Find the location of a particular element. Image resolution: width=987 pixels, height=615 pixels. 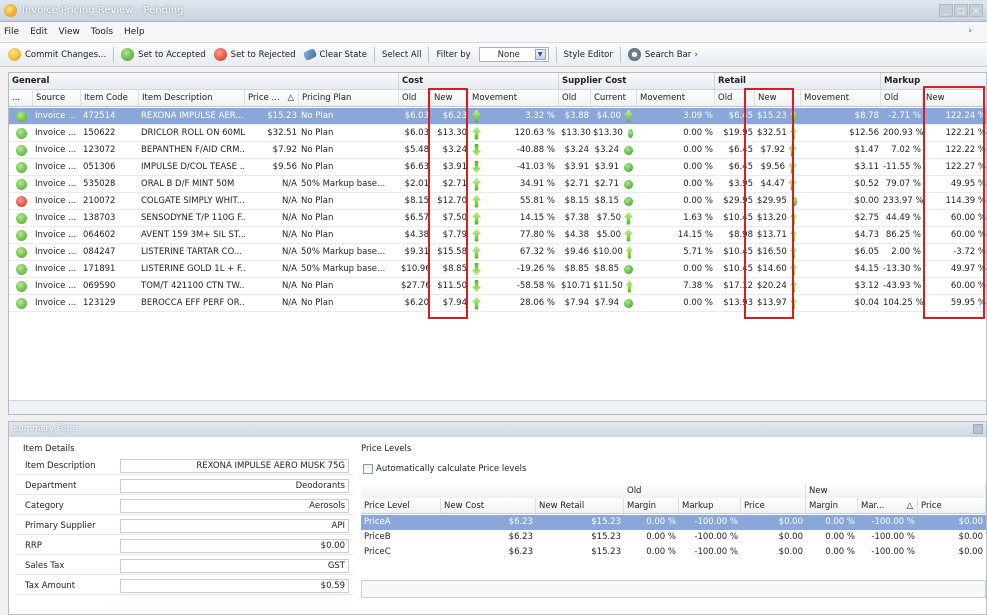

price-levels-group-header: Old New is located at coordinates (673, 491).